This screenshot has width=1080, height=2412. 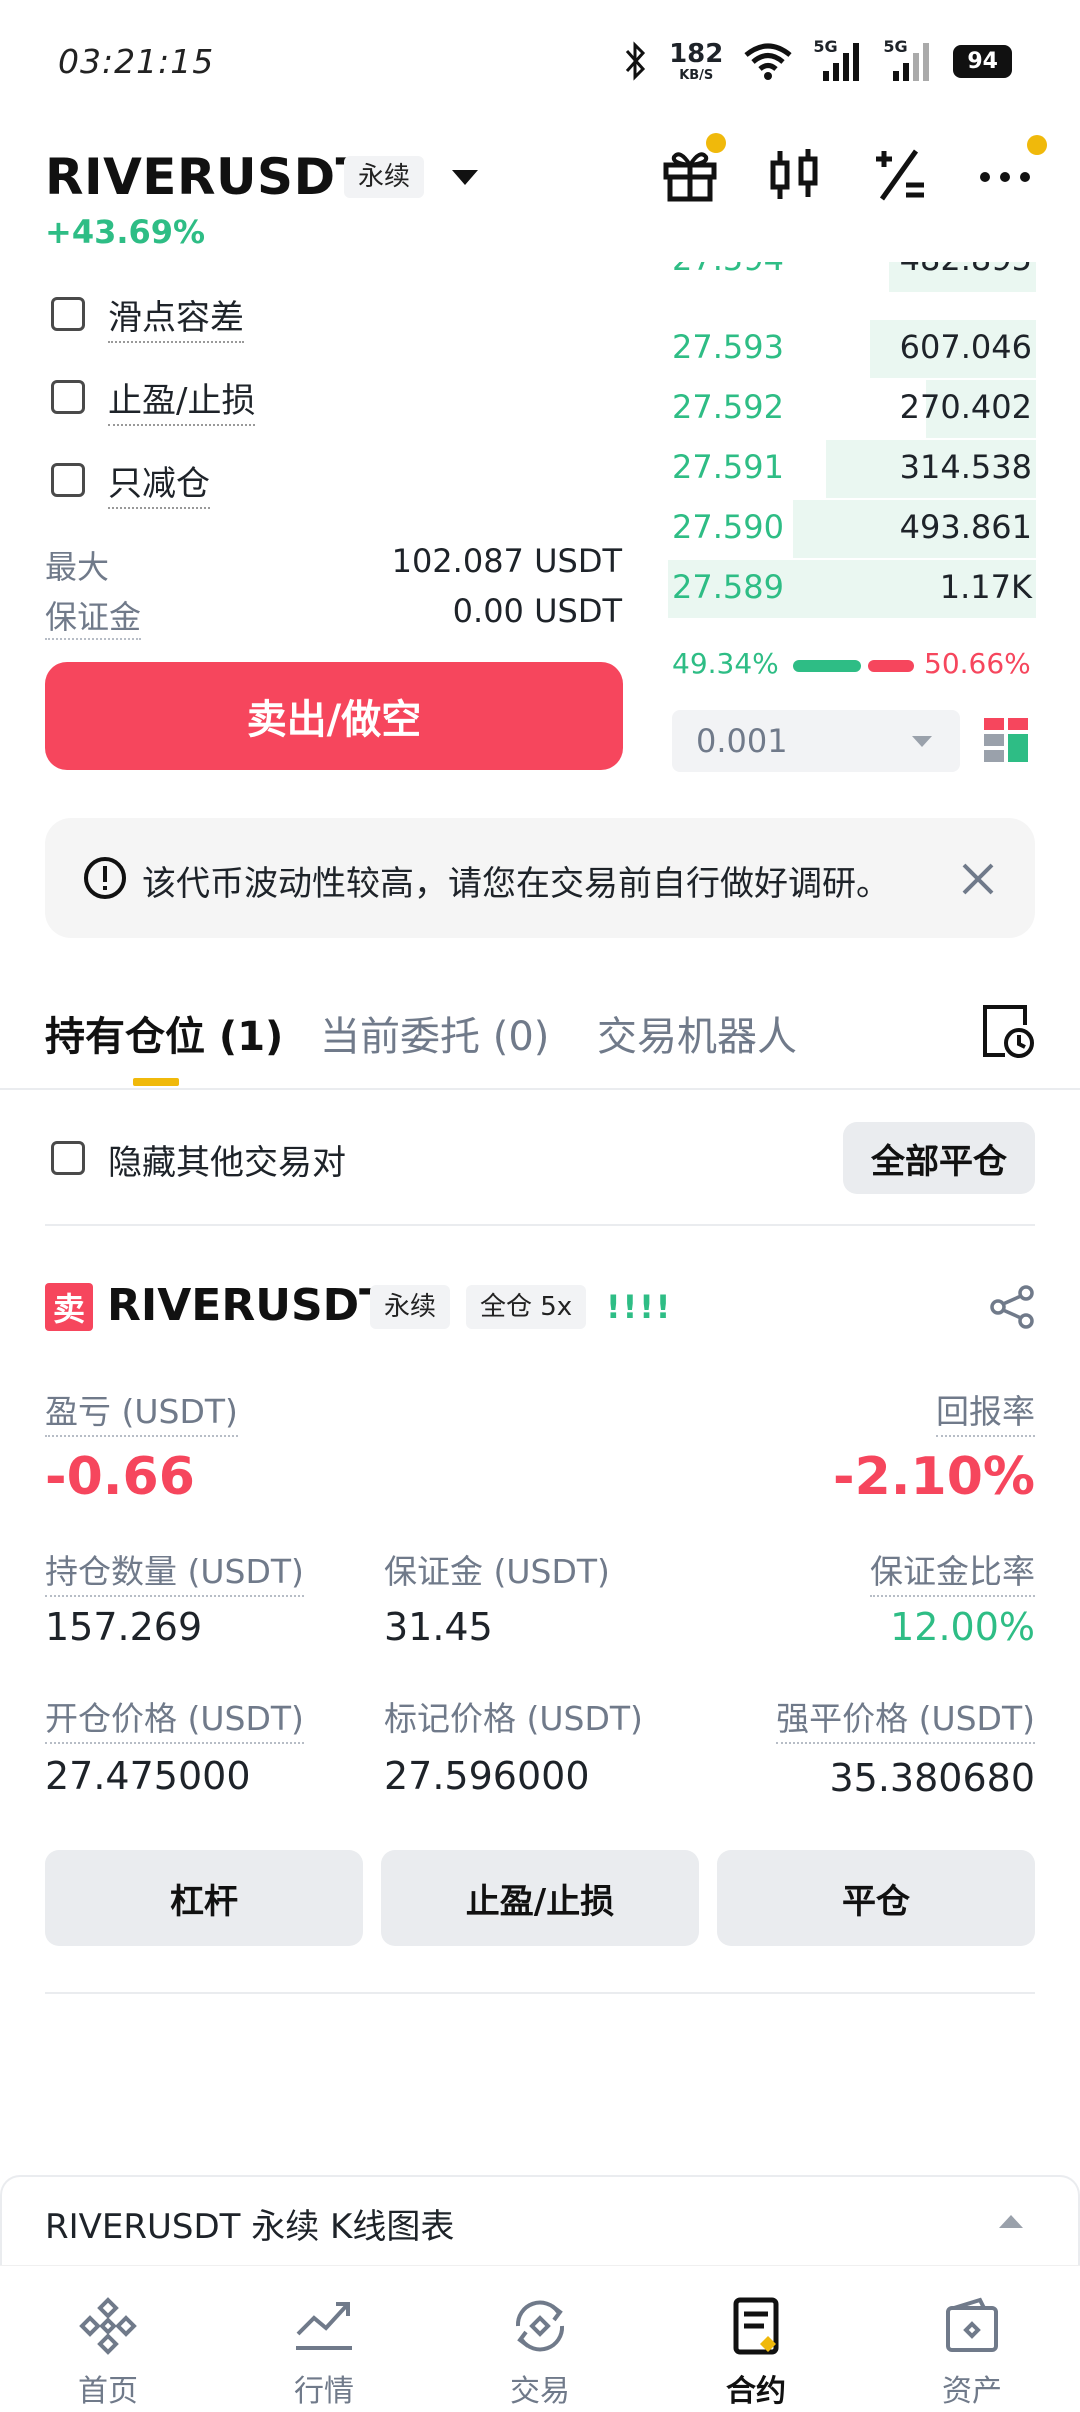 What do you see at coordinates (248, 1305) in the screenshot?
I see `position-symbol: RIVERUSDT` at bounding box center [248, 1305].